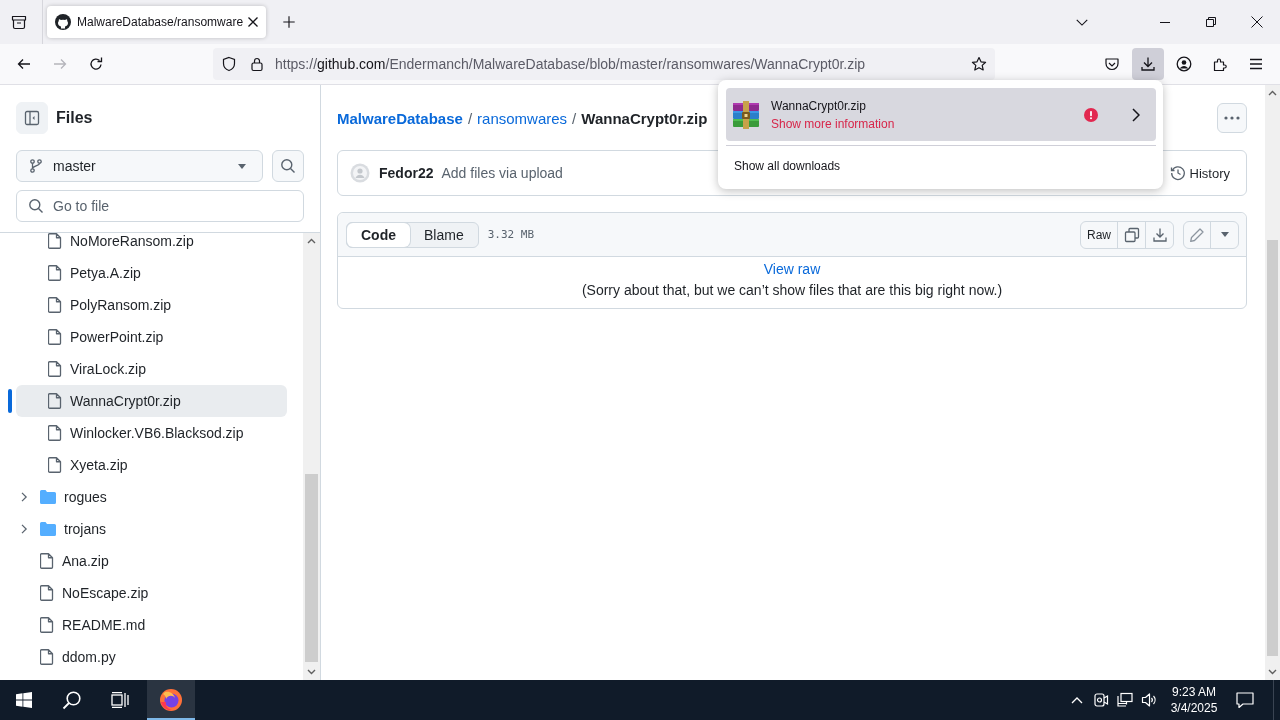 Image resolution: width=1280 pixels, height=720 pixels. What do you see at coordinates (1194, 692) in the screenshot?
I see `clock-time: 9:23 AM` at bounding box center [1194, 692].